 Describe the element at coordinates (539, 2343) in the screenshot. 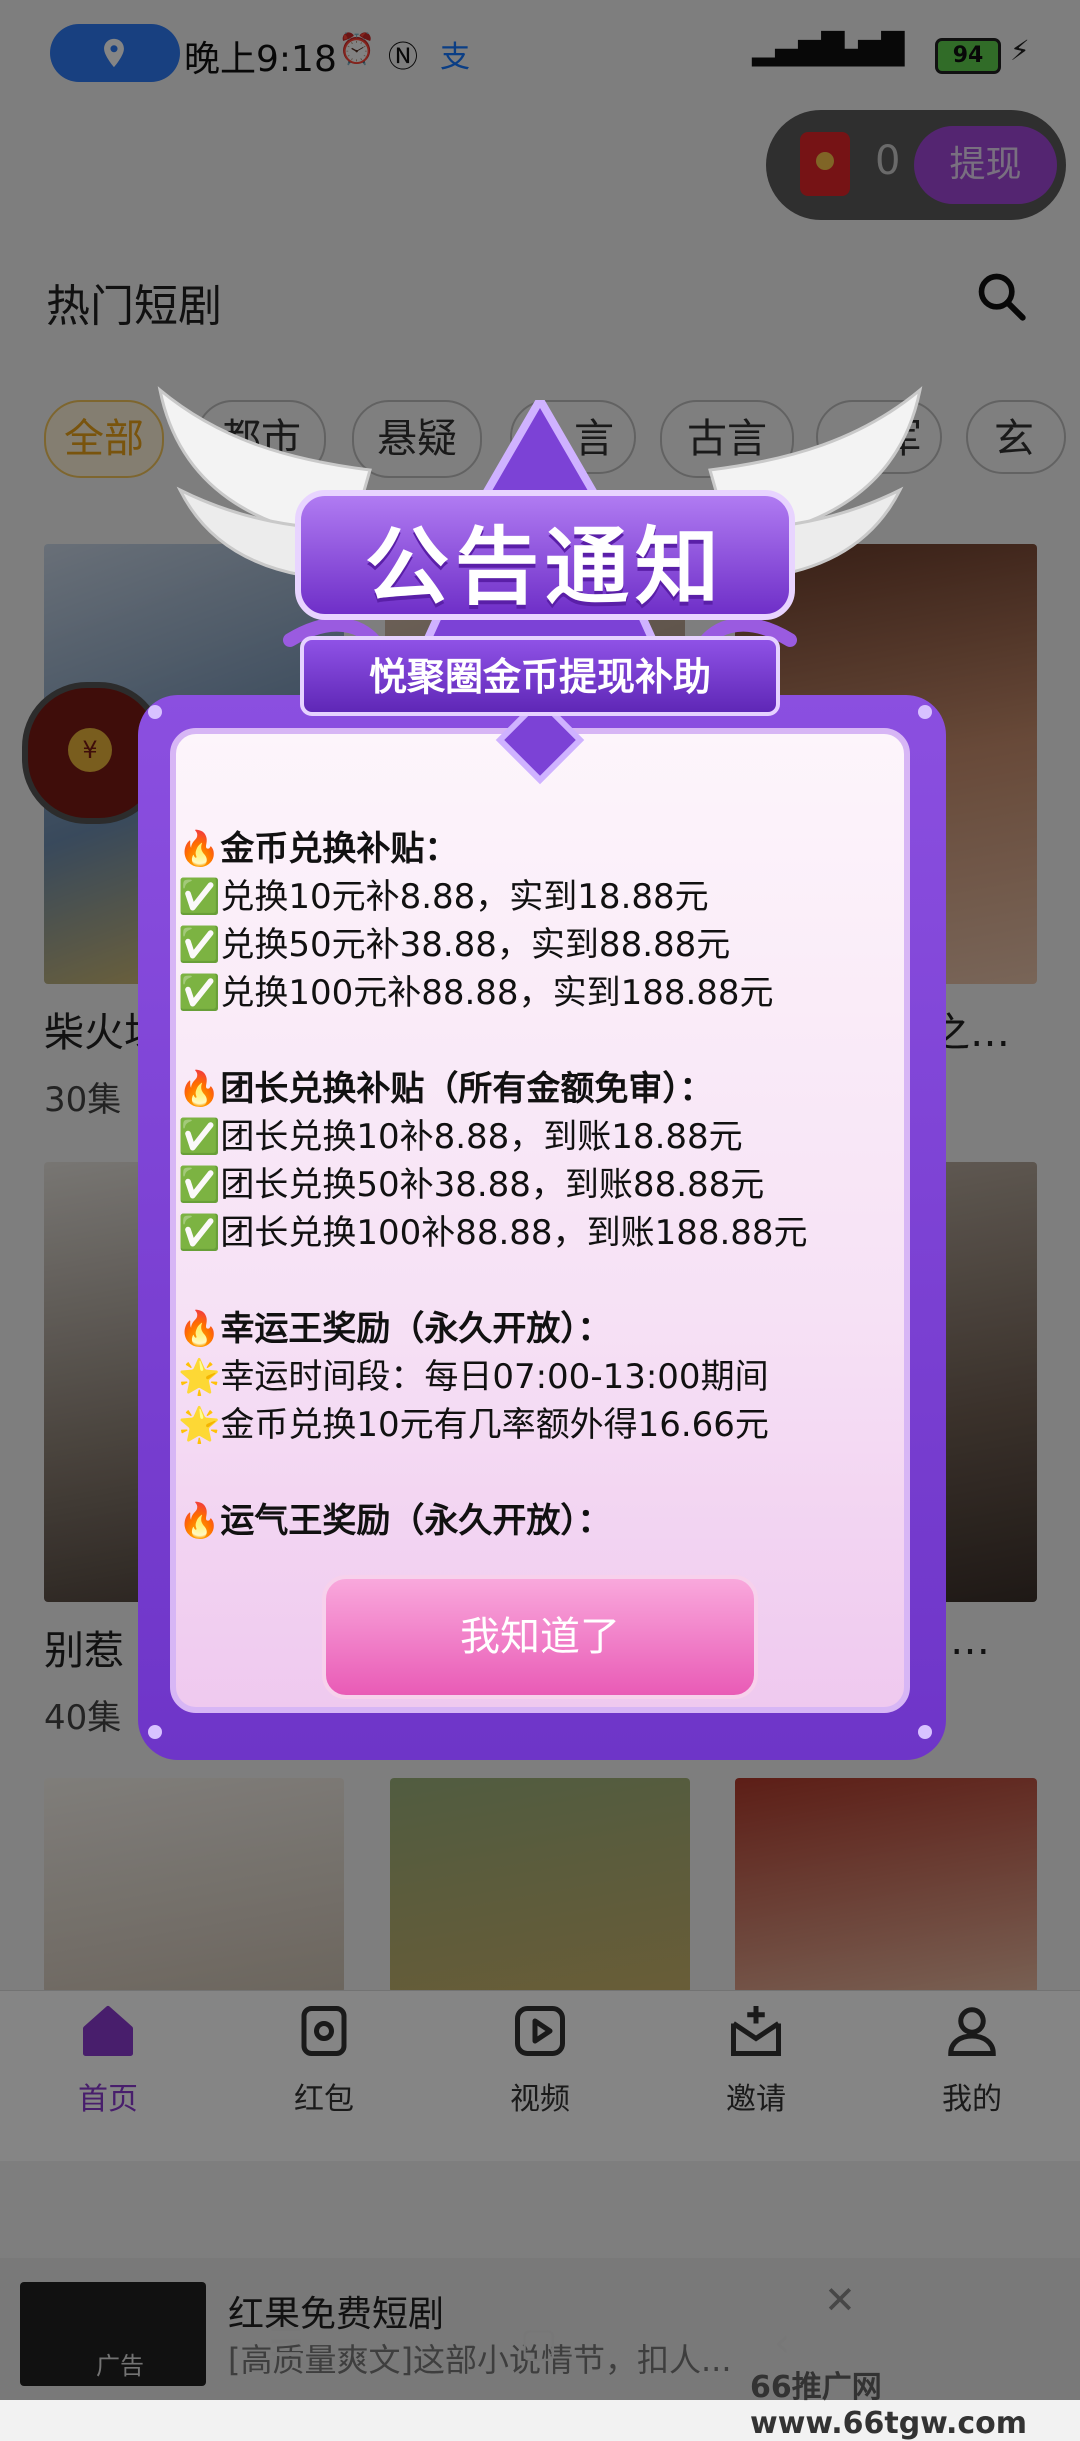

I see `home-square-icon: ▢` at that location.